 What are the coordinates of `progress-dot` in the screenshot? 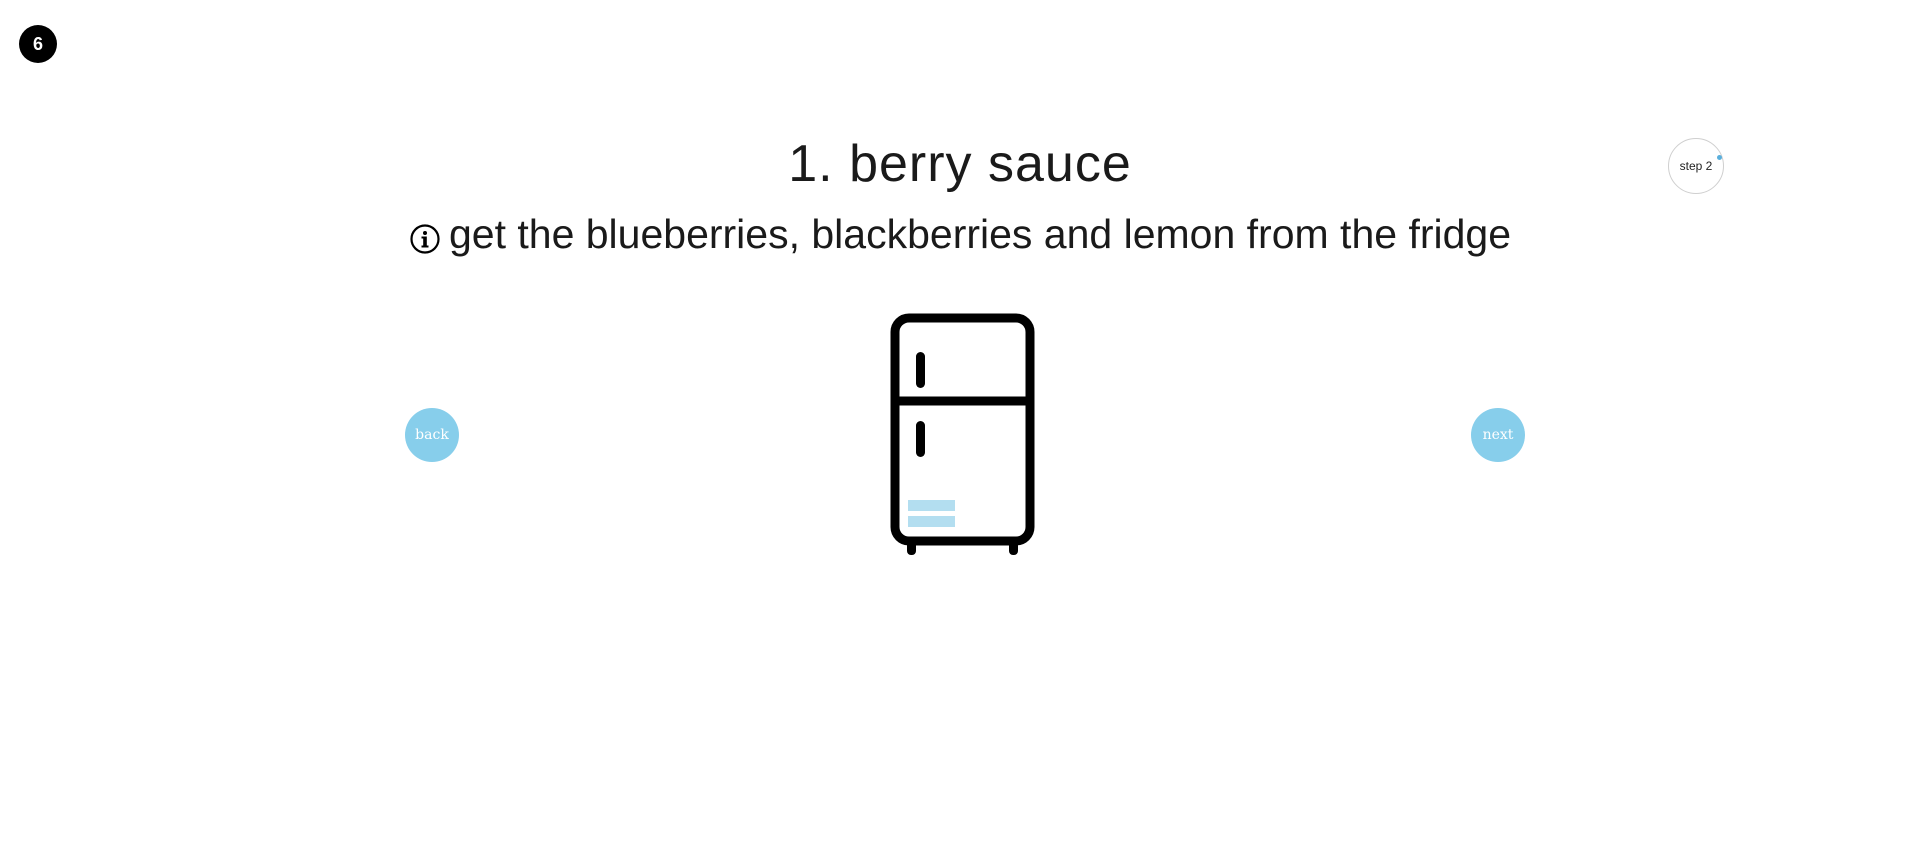 It's located at (1719, 157).